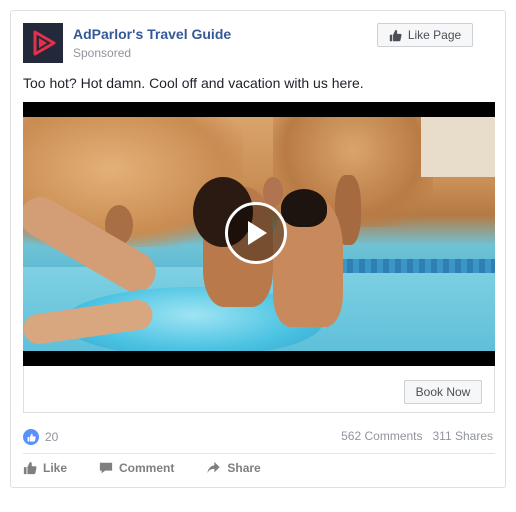  Describe the element at coordinates (213, 467) in the screenshot. I see `share-icon` at that location.